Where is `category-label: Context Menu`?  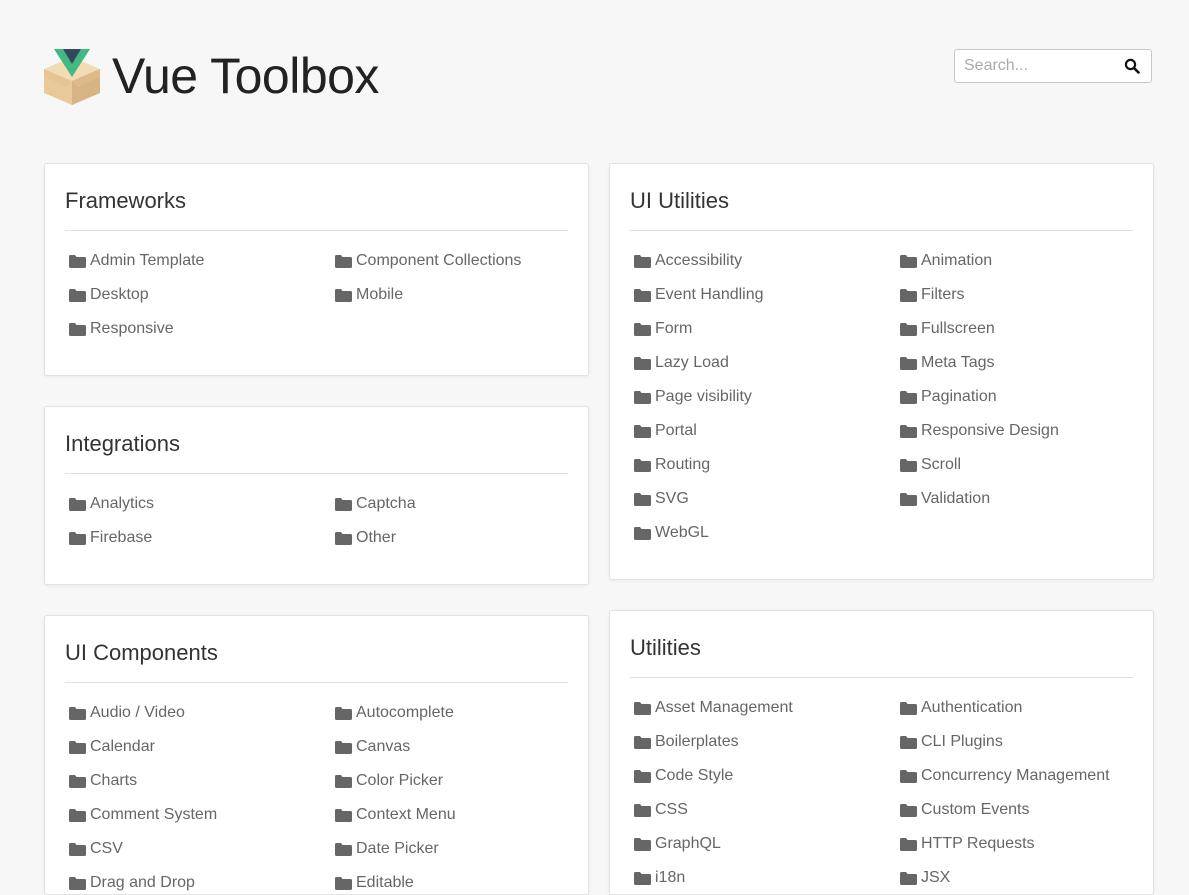
category-label: Context Menu is located at coordinates (406, 814).